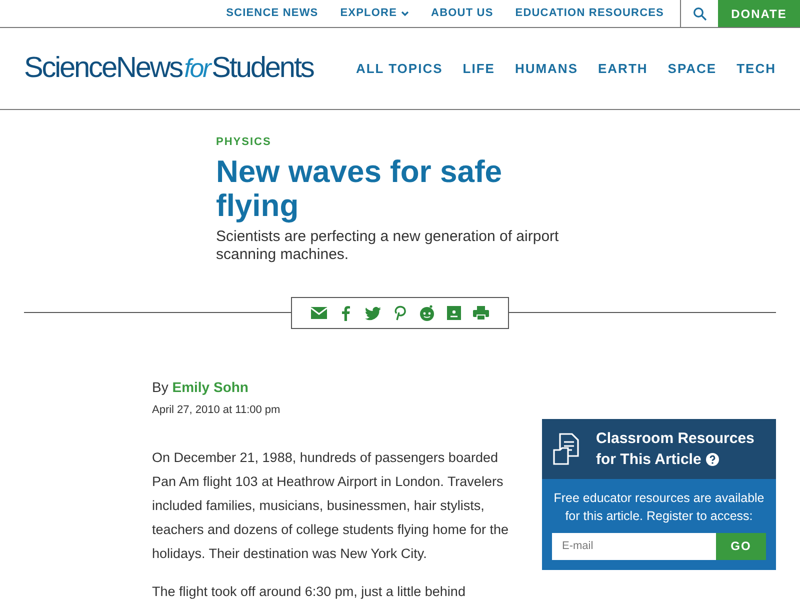 The width and height of the screenshot is (800, 600). Describe the element at coordinates (462, 13) in the screenshot. I see `nav-link: ABOUT US` at that location.